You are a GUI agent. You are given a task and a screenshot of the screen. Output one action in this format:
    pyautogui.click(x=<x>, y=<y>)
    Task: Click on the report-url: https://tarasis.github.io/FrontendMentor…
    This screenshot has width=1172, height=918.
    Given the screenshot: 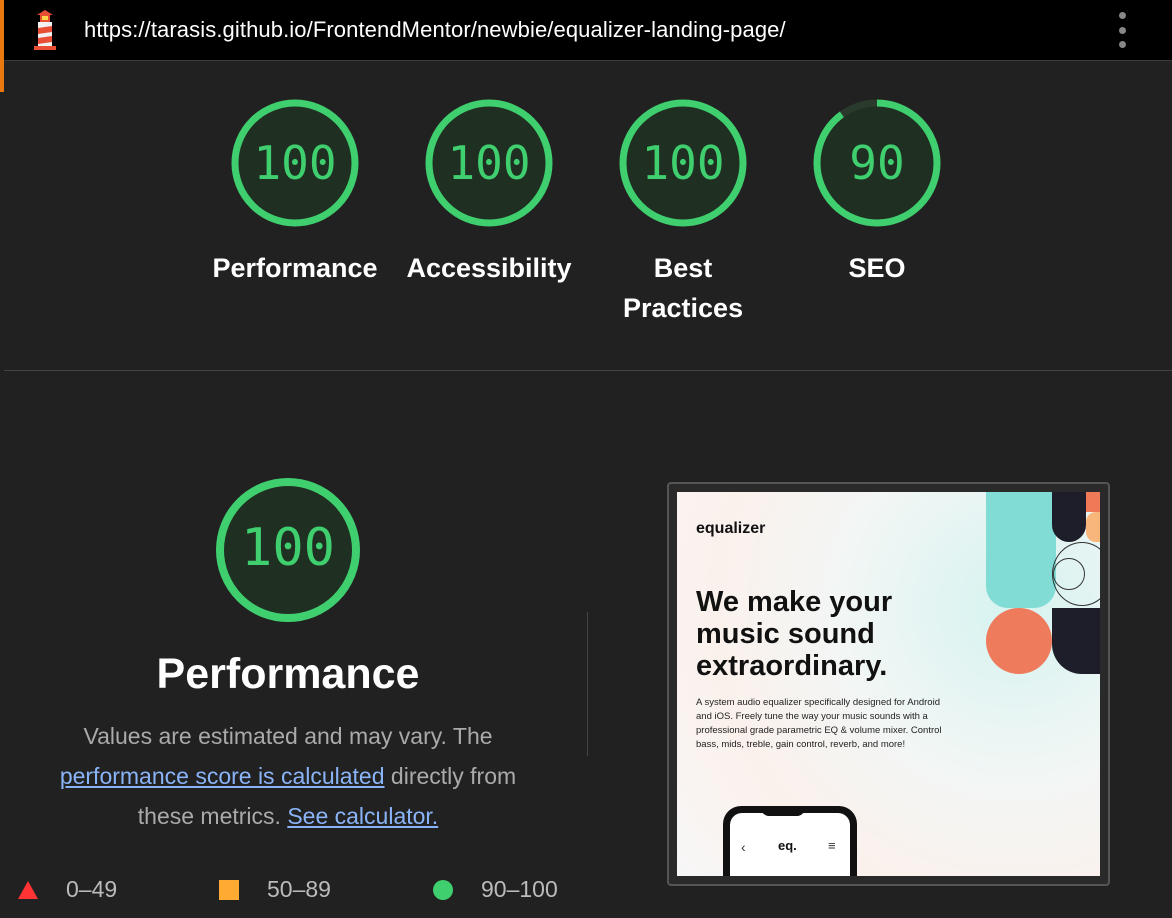 What is the action you would take?
    pyautogui.click(x=435, y=30)
    